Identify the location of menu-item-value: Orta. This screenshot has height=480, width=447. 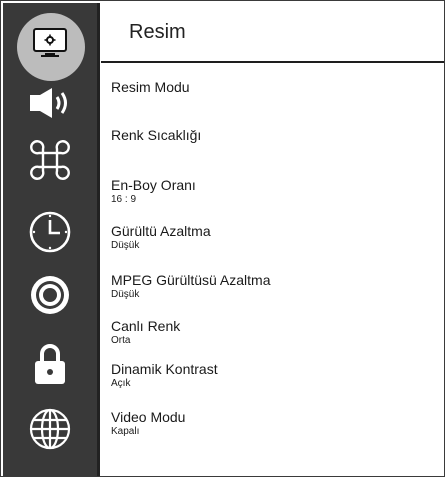
(121, 340).